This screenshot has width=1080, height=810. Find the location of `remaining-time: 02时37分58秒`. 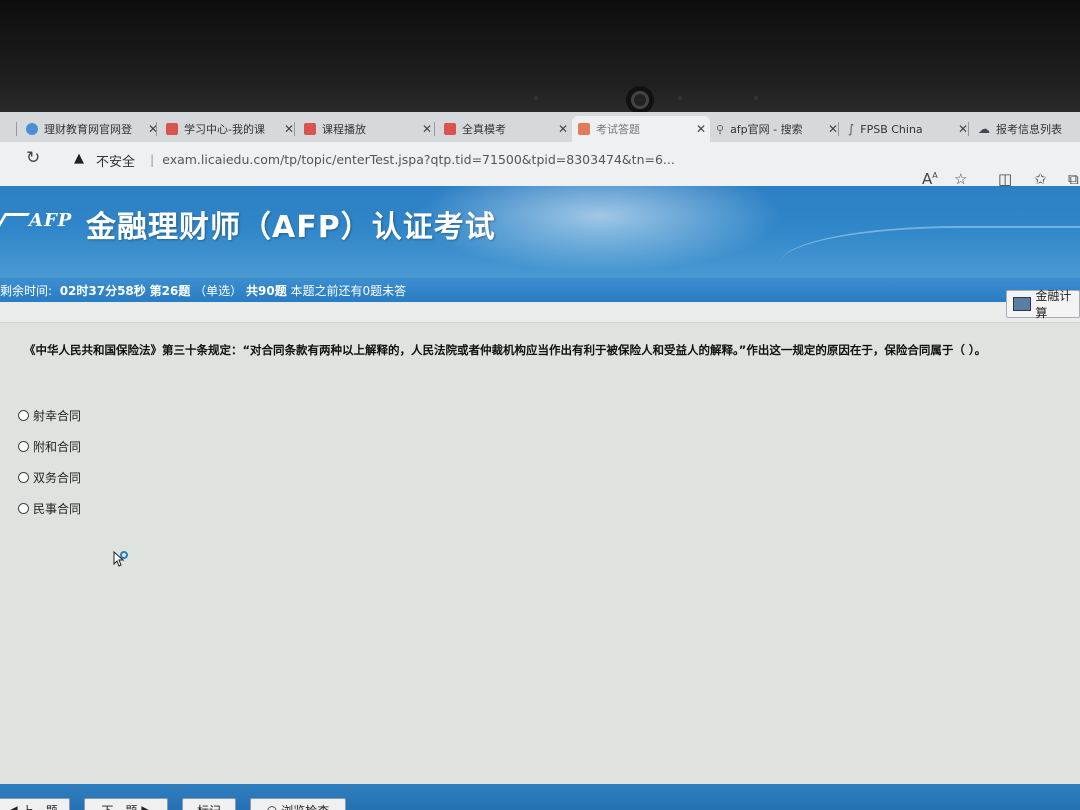

remaining-time: 02时37分58秒 is located at coordinates (102, 290).